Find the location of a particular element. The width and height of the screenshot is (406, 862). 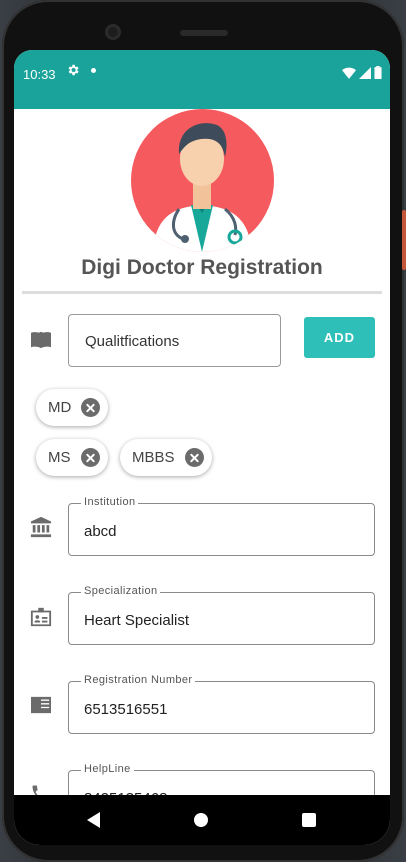

earpiece-speaker is located at coordinates (204, 33).